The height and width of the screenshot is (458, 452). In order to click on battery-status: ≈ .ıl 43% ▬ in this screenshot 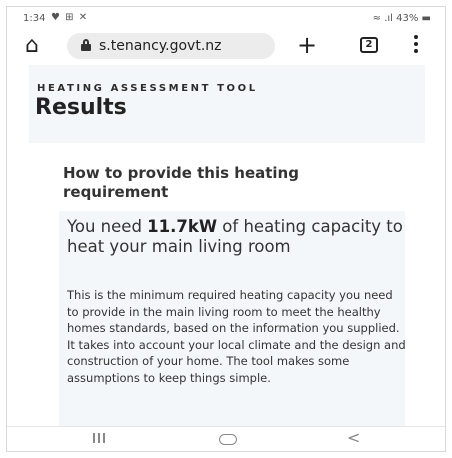, I will do `click(402, 18)`.